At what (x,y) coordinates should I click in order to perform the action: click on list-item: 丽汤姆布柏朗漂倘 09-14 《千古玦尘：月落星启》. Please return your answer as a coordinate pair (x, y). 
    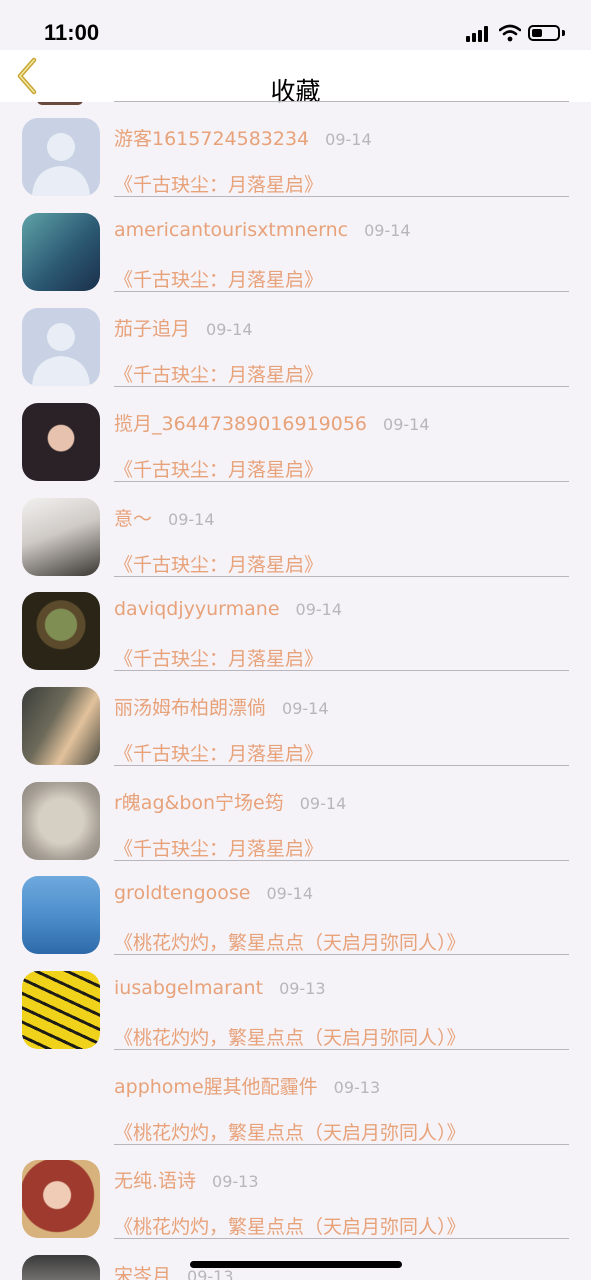
    Looking at the image, I should click on (295, 718).